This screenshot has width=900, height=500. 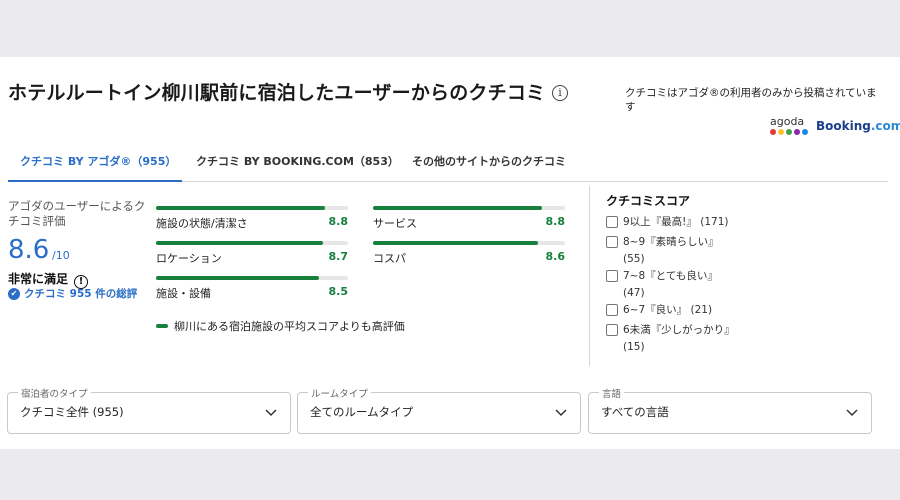 What do you see at coordinates (635, 412) in the screenshot?
I see `select-value: すべての言語` at bounding box center [635, 412].